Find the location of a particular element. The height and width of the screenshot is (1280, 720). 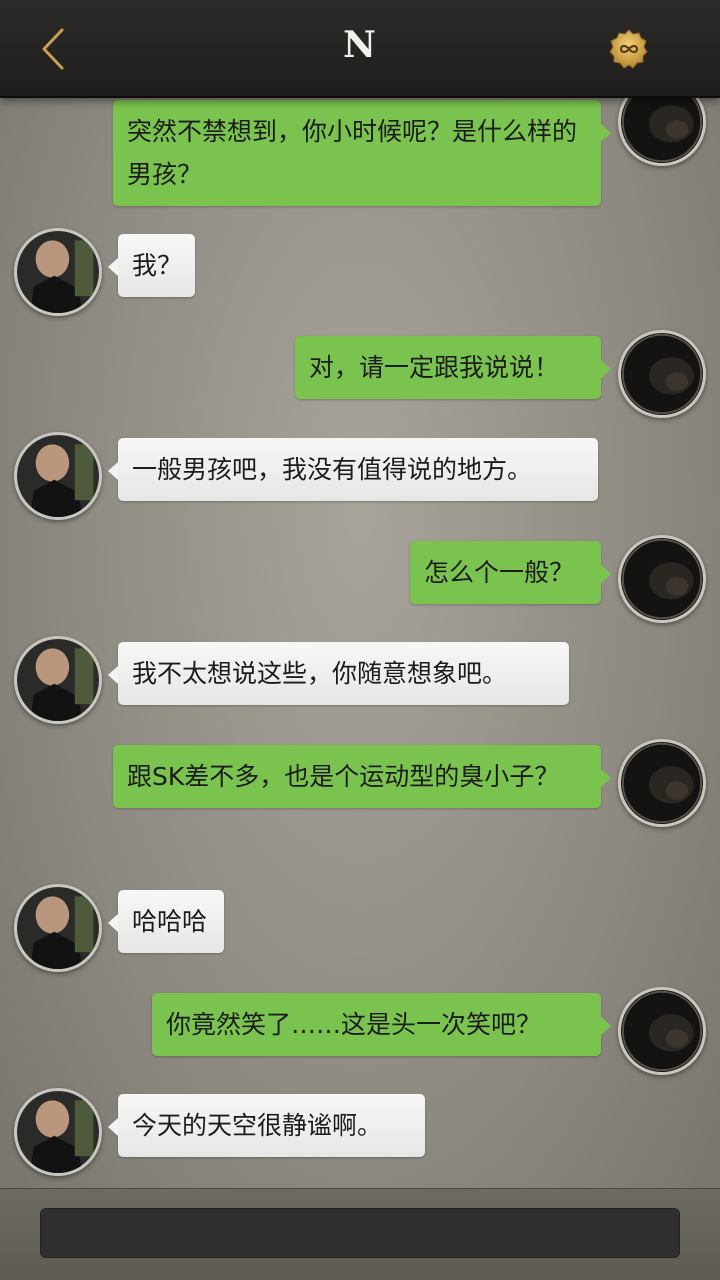

message-text: 对，请一定跟我说说！ is located at coordinates (434, 367).